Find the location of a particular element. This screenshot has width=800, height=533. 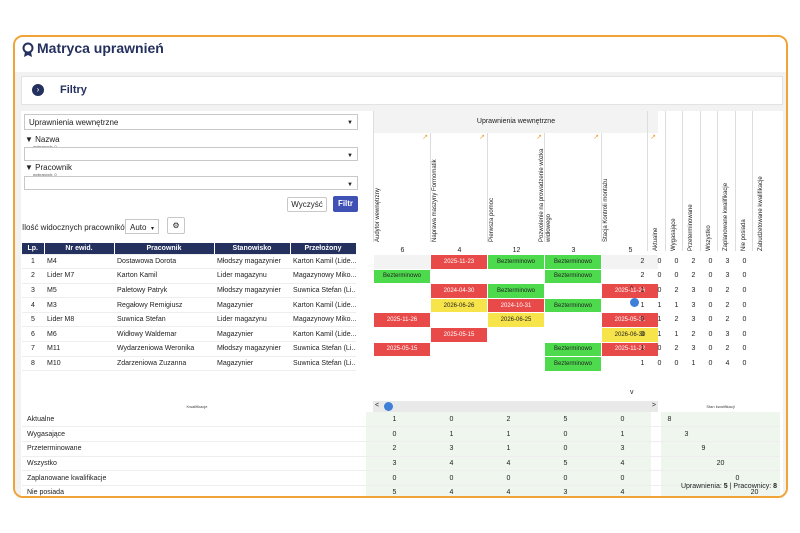

scroll-right-icon: > is located at coordinates (654, 405).